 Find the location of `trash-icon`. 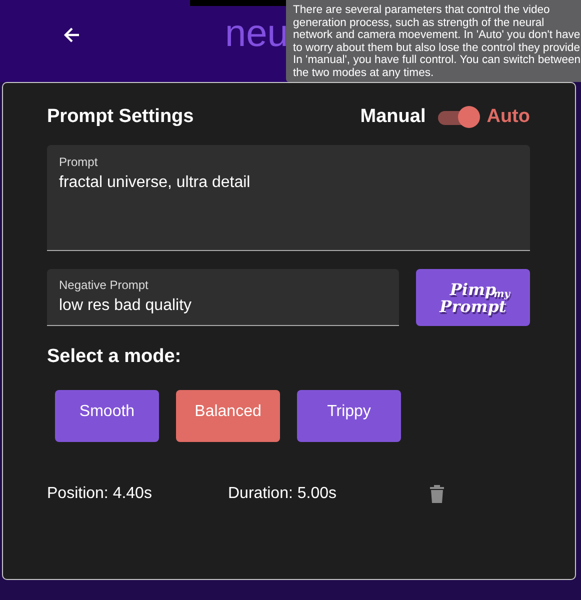

trash-icon is located at coordinates (437, 494).